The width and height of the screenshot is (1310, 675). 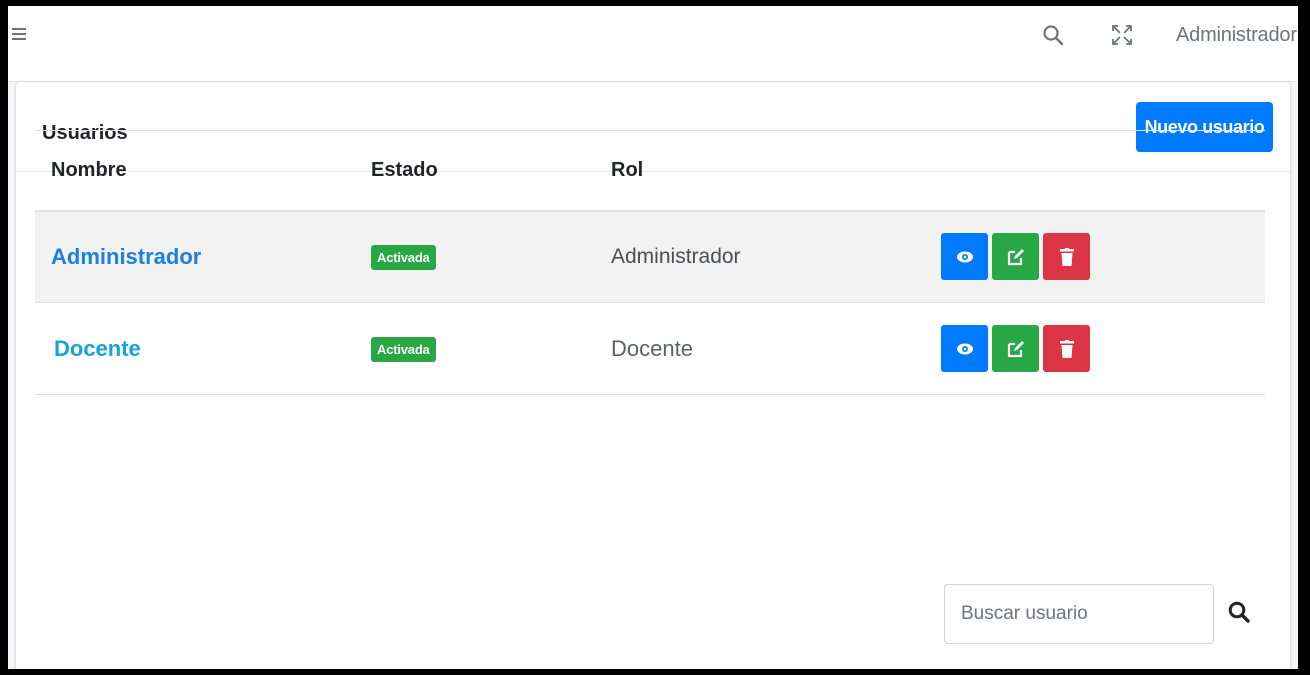 What do you see at coordinates (676, 256) in the screenshot?
I see `user-role: Administrador` at bounding box center [676, 256].